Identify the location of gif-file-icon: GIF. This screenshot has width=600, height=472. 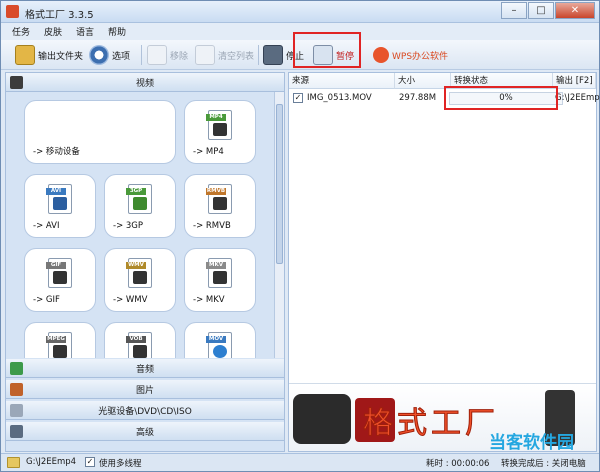
(59, 273).